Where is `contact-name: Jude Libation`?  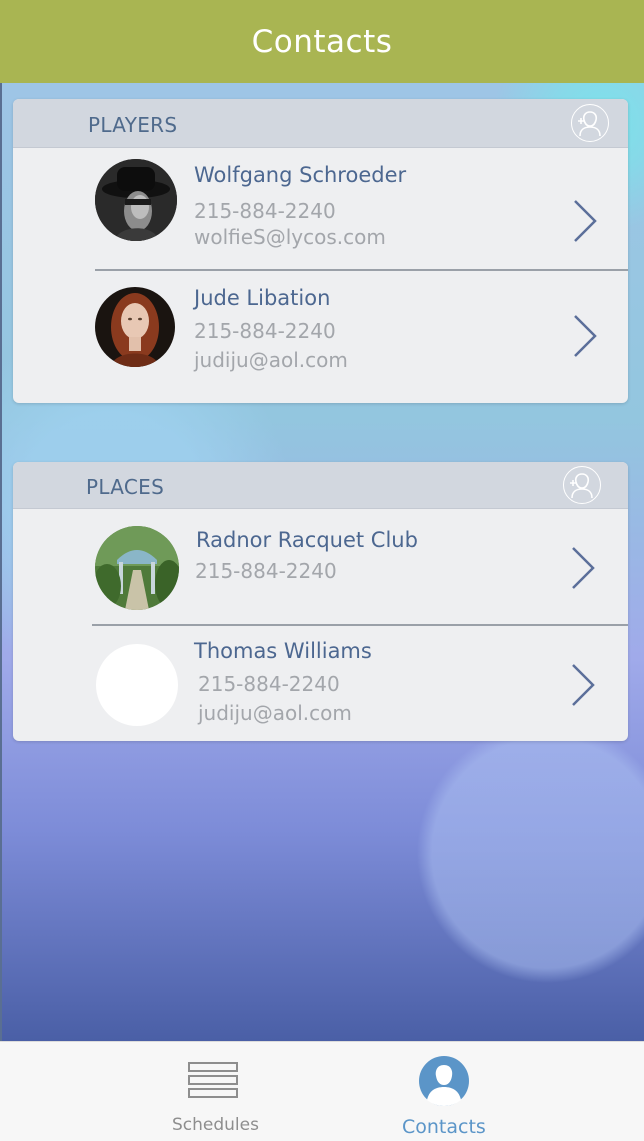
contact-name: Jude Libation is located at coordinates (262, 298).